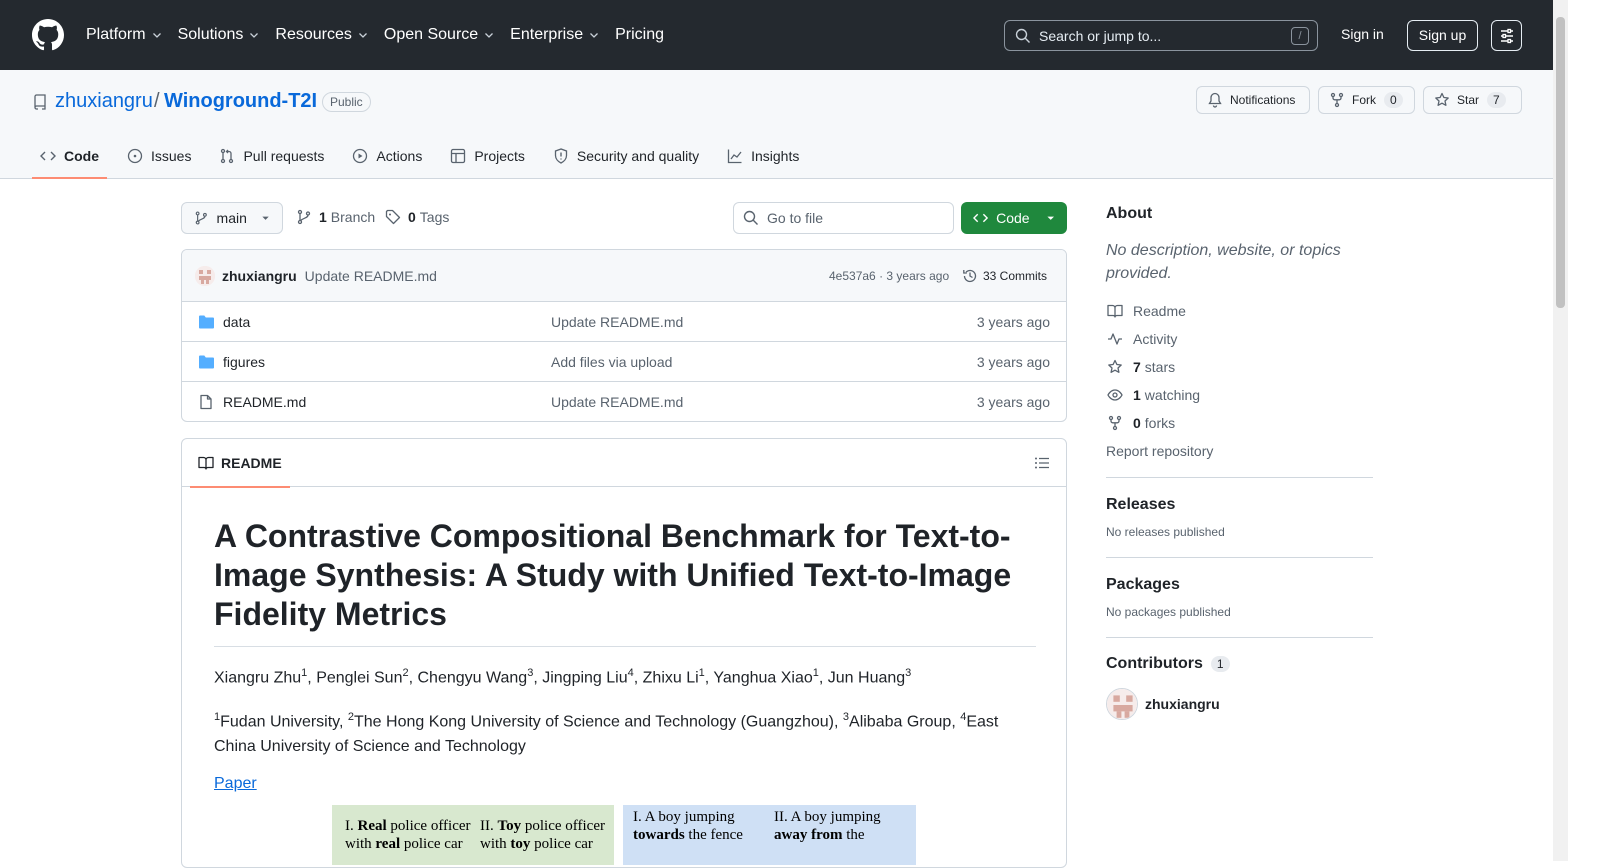  I want to click on stars-label: stars, so click(1160, 367).